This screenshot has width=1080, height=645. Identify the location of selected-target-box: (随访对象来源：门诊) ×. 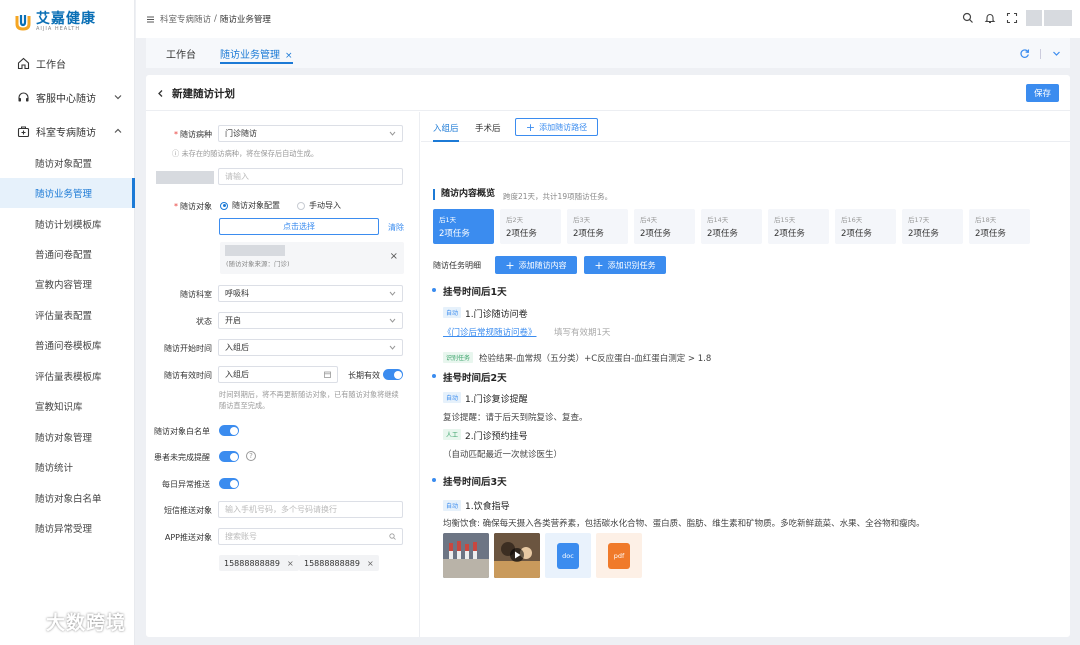
(312, 258).